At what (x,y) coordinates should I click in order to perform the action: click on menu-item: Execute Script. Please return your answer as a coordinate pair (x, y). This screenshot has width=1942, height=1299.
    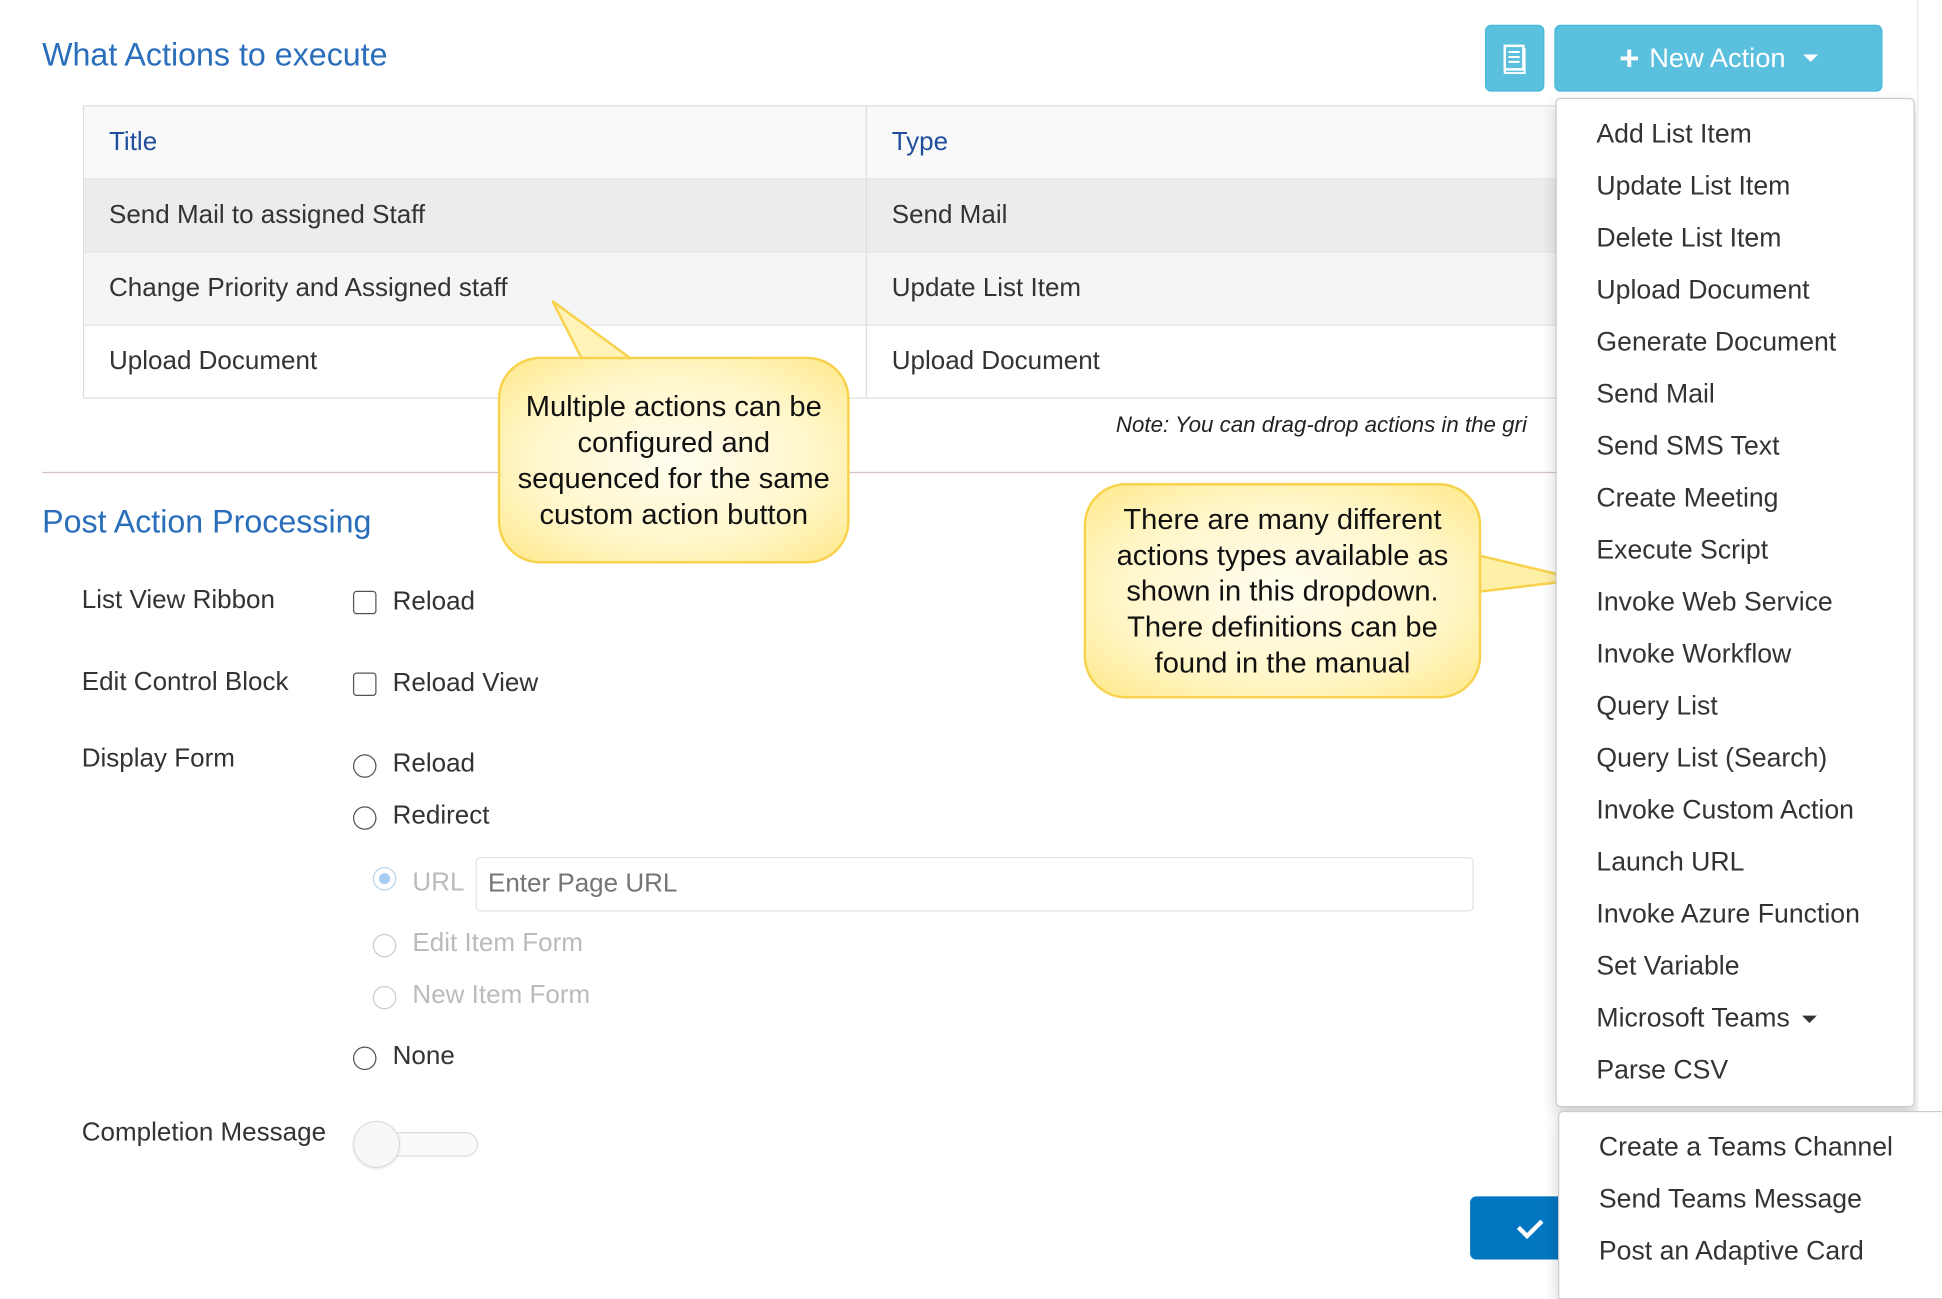
    Looking at the image, I should click on (1682, 550).